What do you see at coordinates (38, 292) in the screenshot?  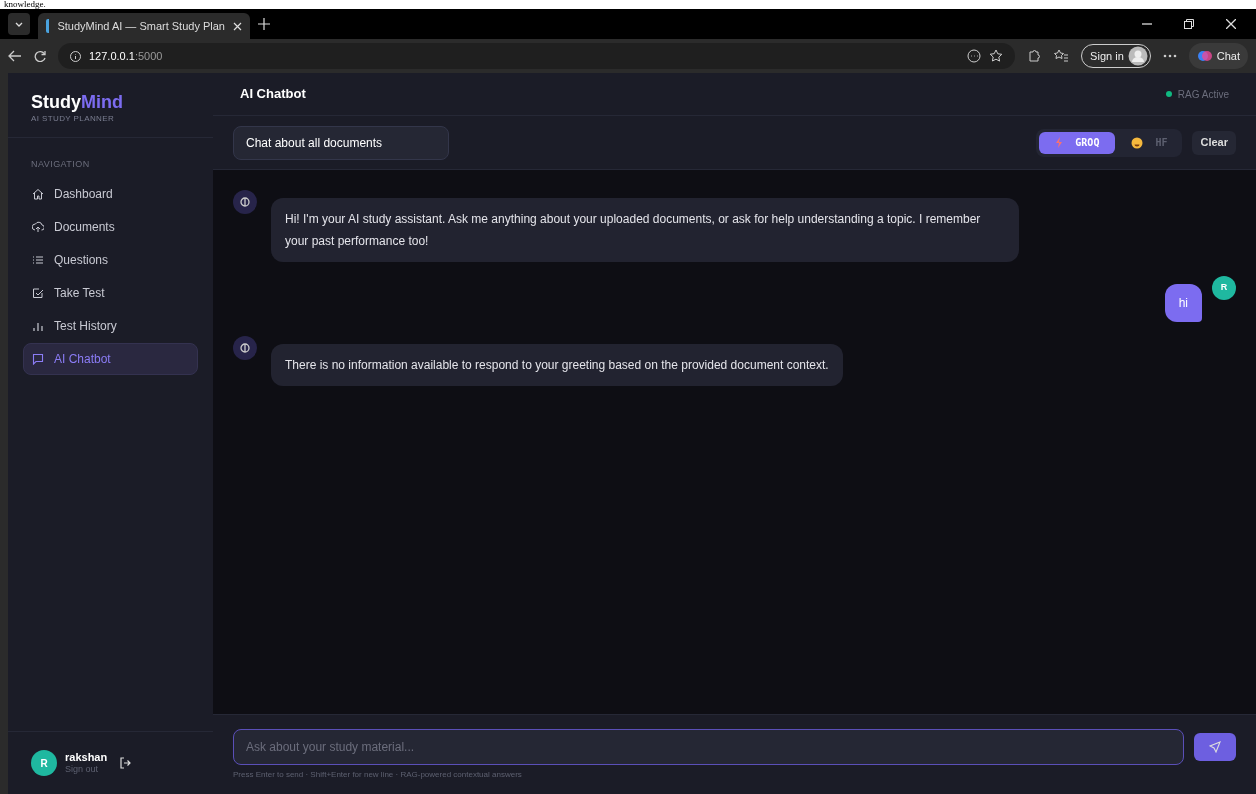 I see `checkbox-icon` at bounding box center [38, 292].